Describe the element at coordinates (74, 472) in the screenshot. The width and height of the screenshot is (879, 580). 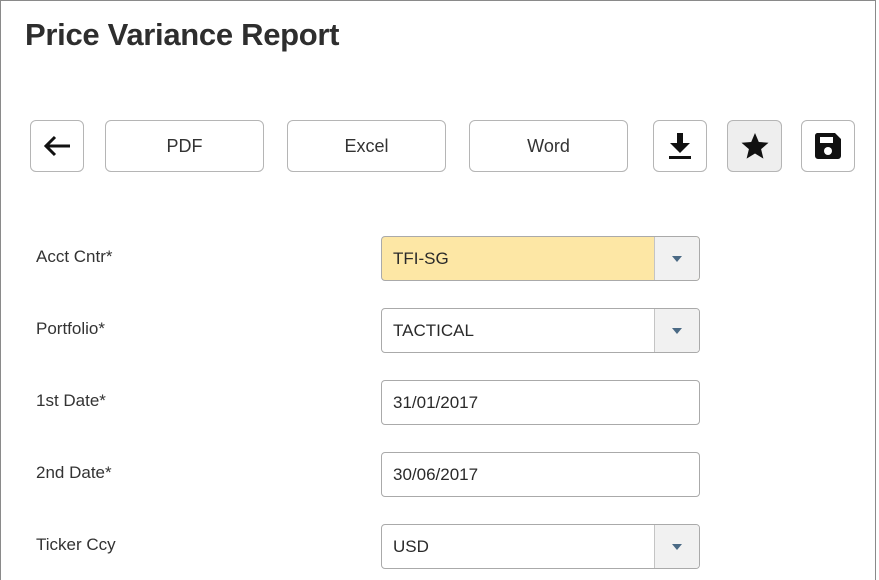
I see `second-date-label: 2nd Date*` at that location.